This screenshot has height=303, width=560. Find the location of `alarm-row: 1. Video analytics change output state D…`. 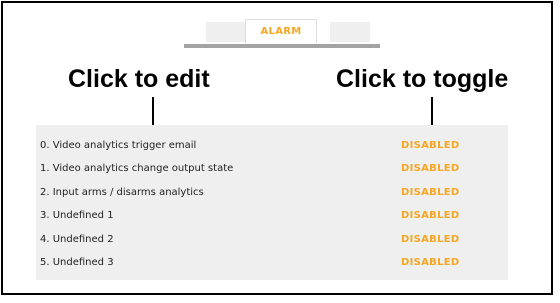

alarm-row: 1. Video analytics change output state D… is located at coordinates (272, 171).